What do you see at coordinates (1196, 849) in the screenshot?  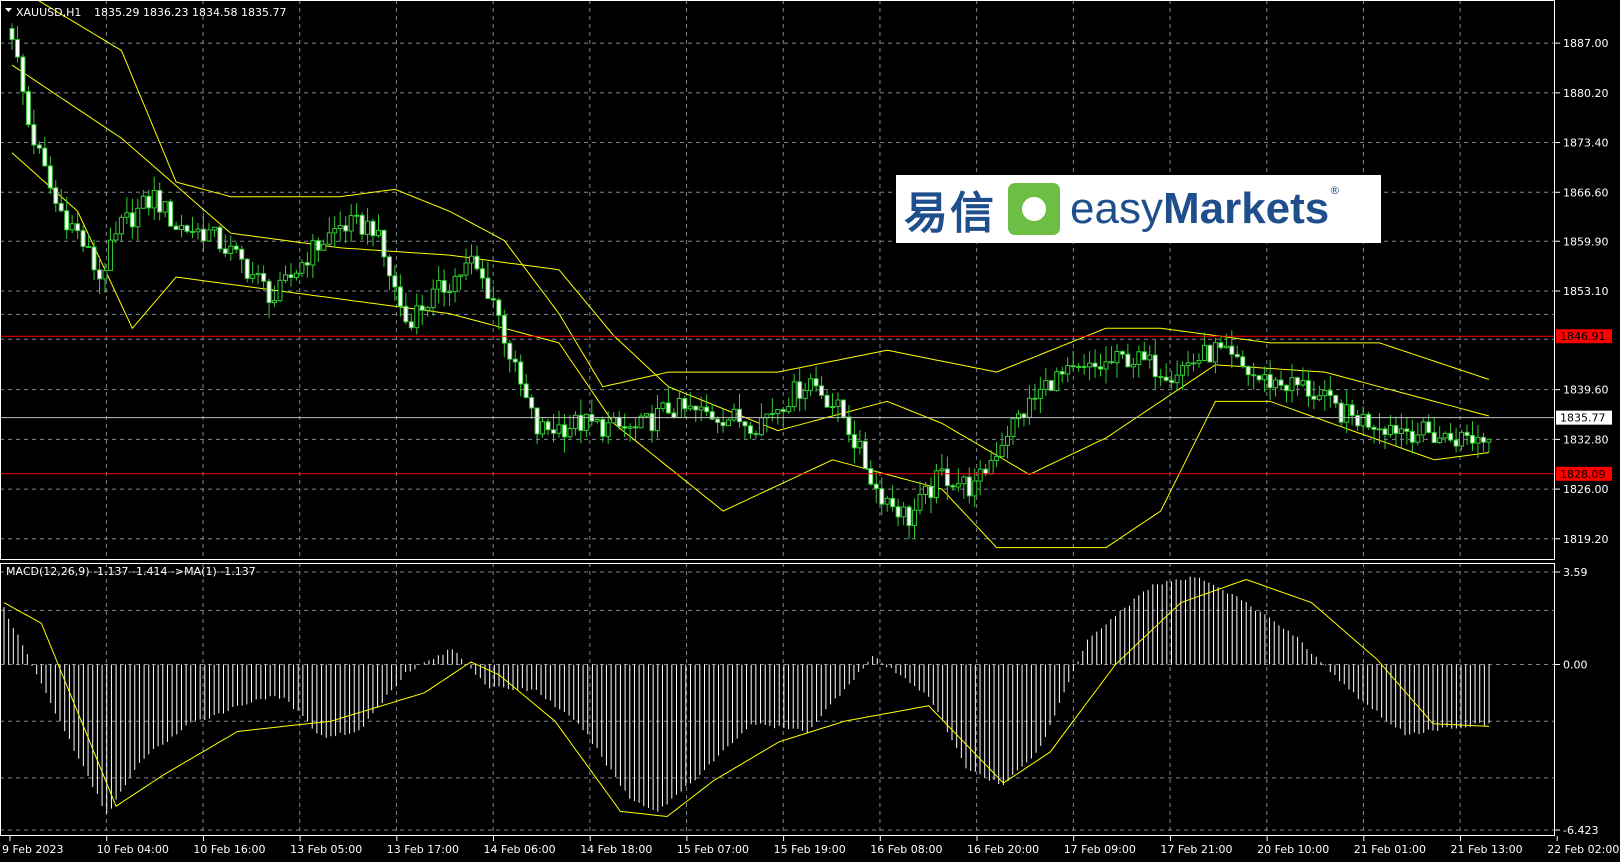 I see `time-tick-label: 17 Feb 21:00` at bounding box center [1196, 849].